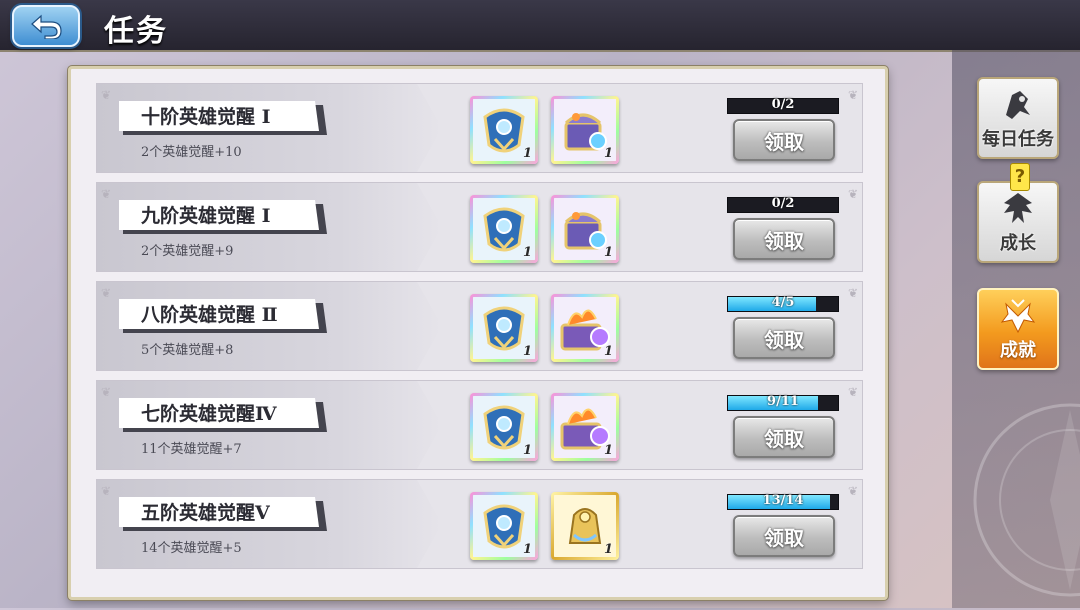 The image size is (1080, 610). What do you see at coordinates (1018, 105) in the screenshot?
I see `daily-quest-icon` at bounding box center [1018, 105].